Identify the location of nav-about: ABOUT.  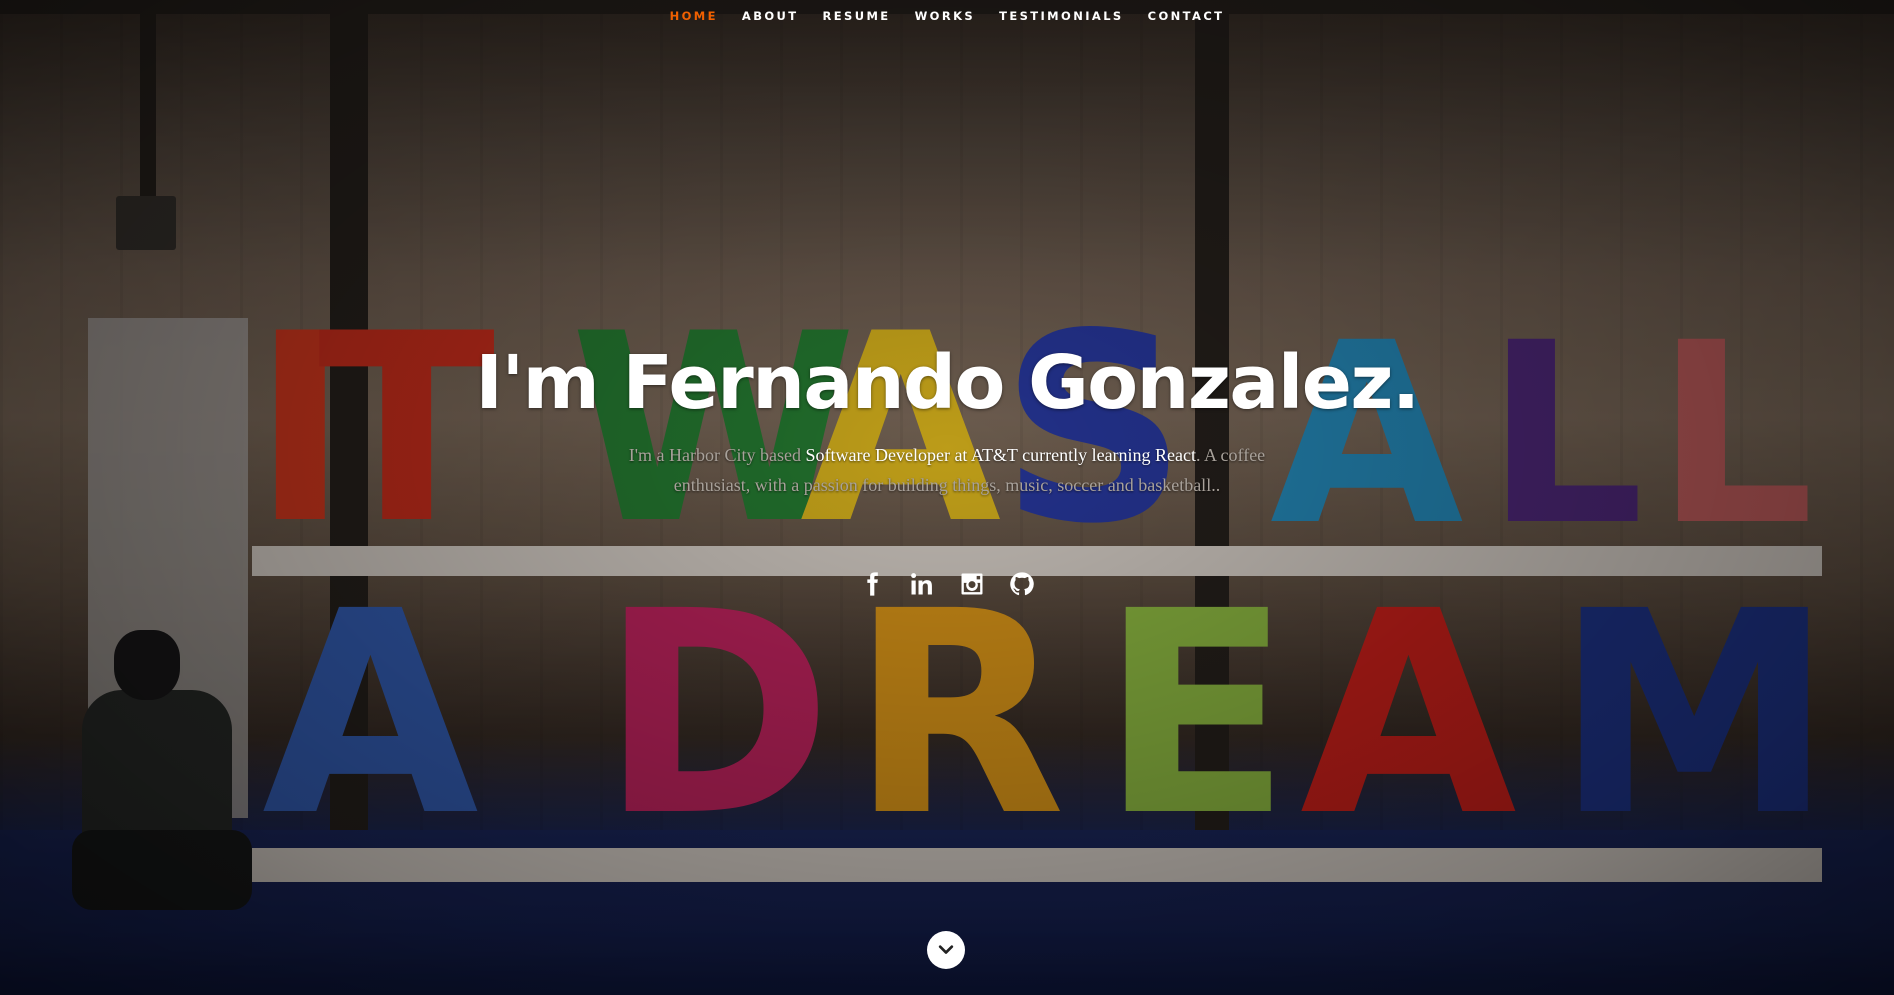
(770, 16).